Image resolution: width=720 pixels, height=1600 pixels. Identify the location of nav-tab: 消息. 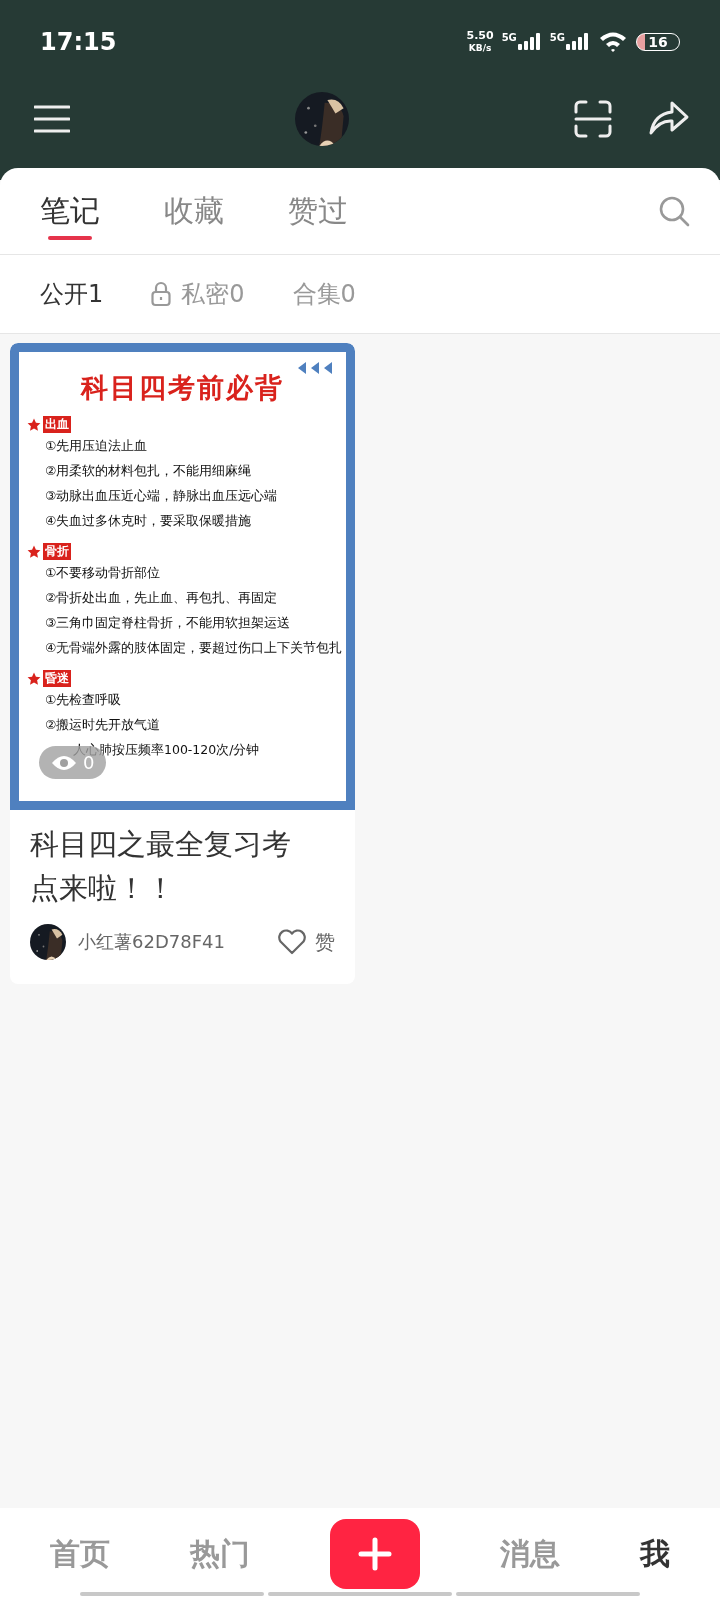
(530, 1554).